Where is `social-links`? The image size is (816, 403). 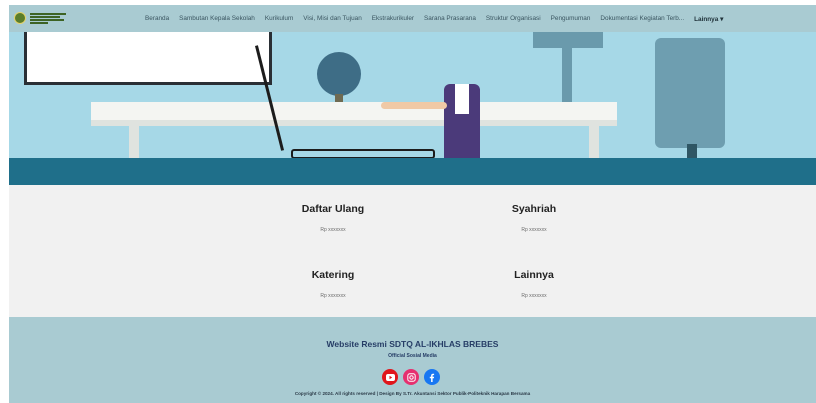
social-links is located at coordinates (411, 377).